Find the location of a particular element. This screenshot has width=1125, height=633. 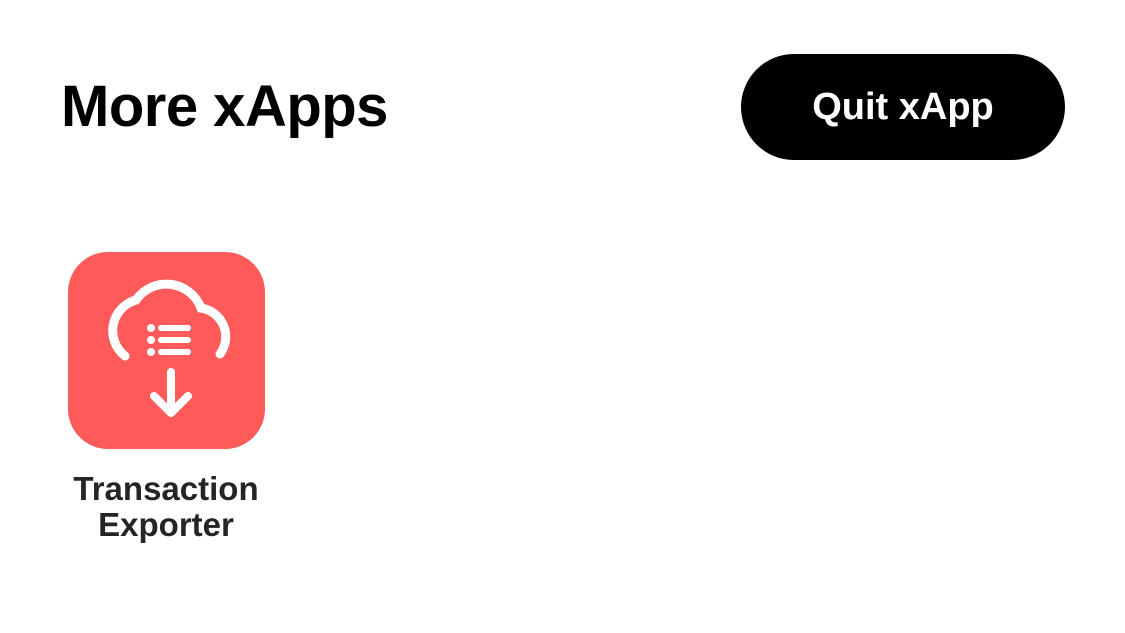

cloud-download-list-icon is located at coordinates (166, 350).